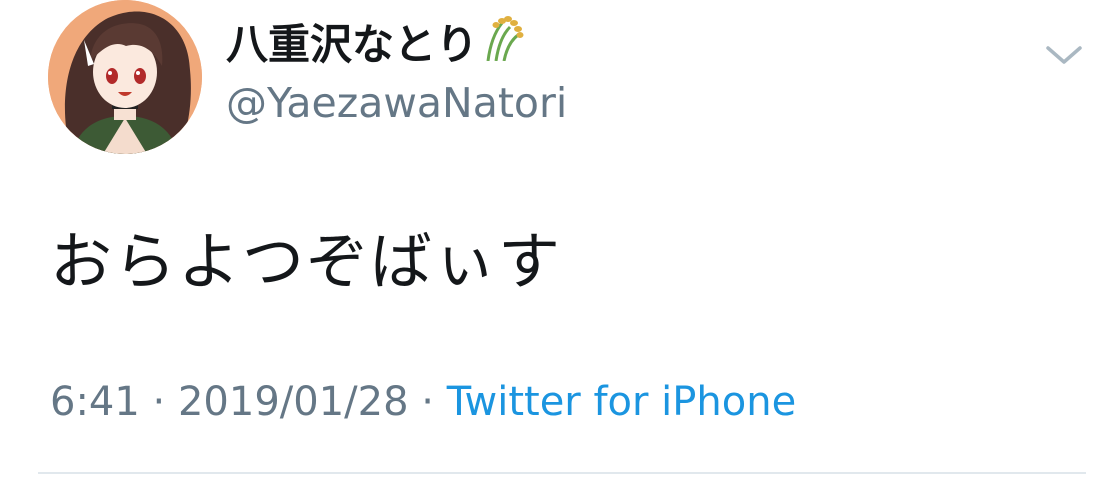 The width and height of the screenshot is (1112, 480). What do you see at coordinates (503, 43) in the screenshot?
I see `rice-ear-icon` at bounding box center [503, 43].